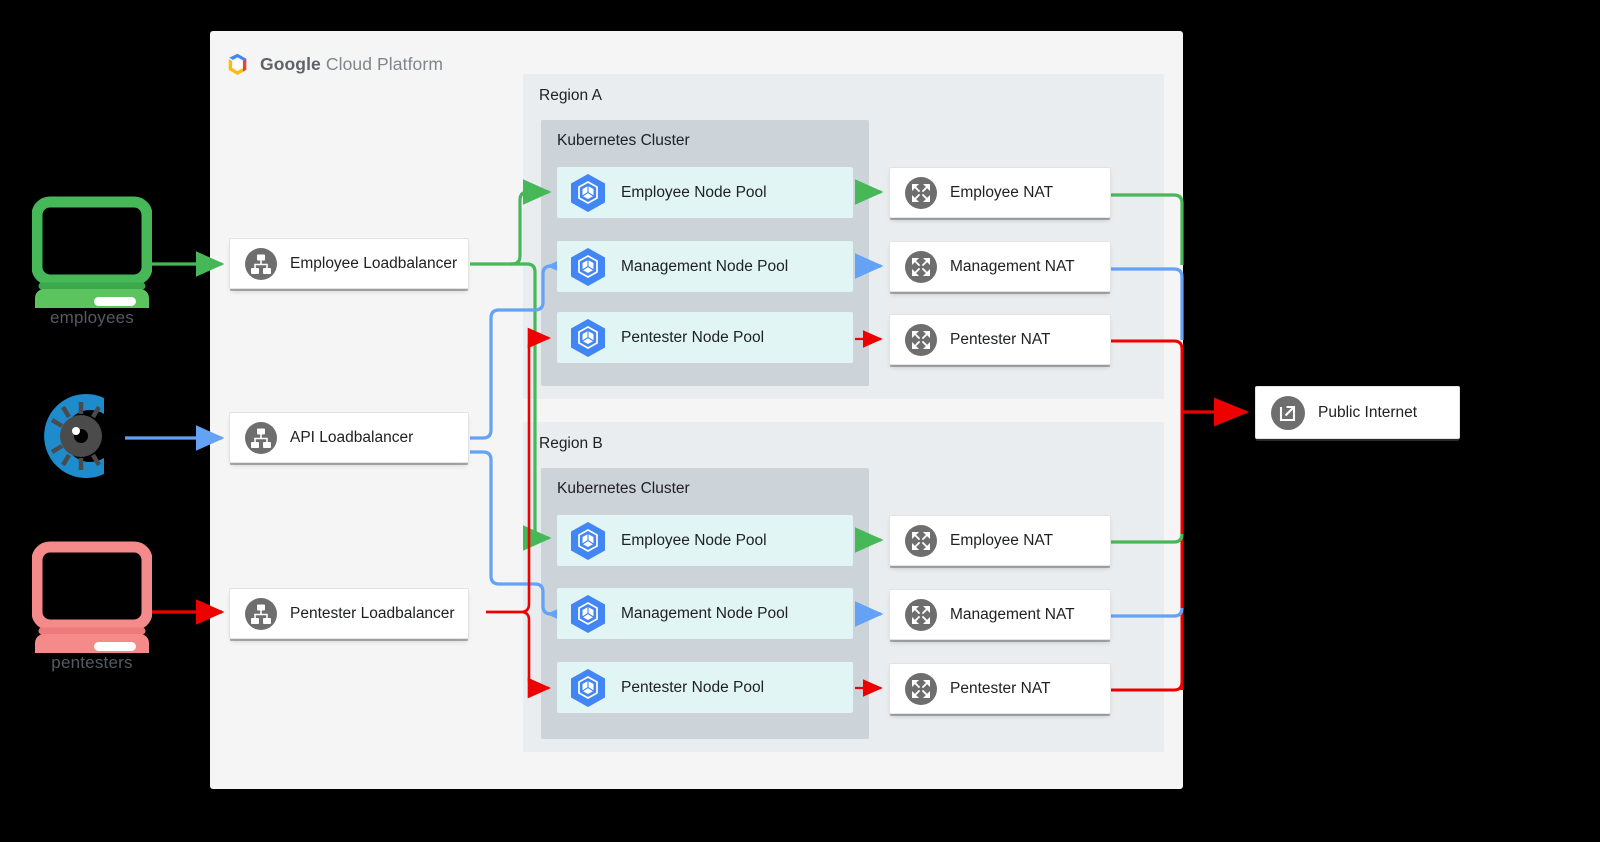  Describe the element at coordinates (352, 437) in the screenshot. I see `api-loadbalancer-label: API Loadbalancer` at that location.